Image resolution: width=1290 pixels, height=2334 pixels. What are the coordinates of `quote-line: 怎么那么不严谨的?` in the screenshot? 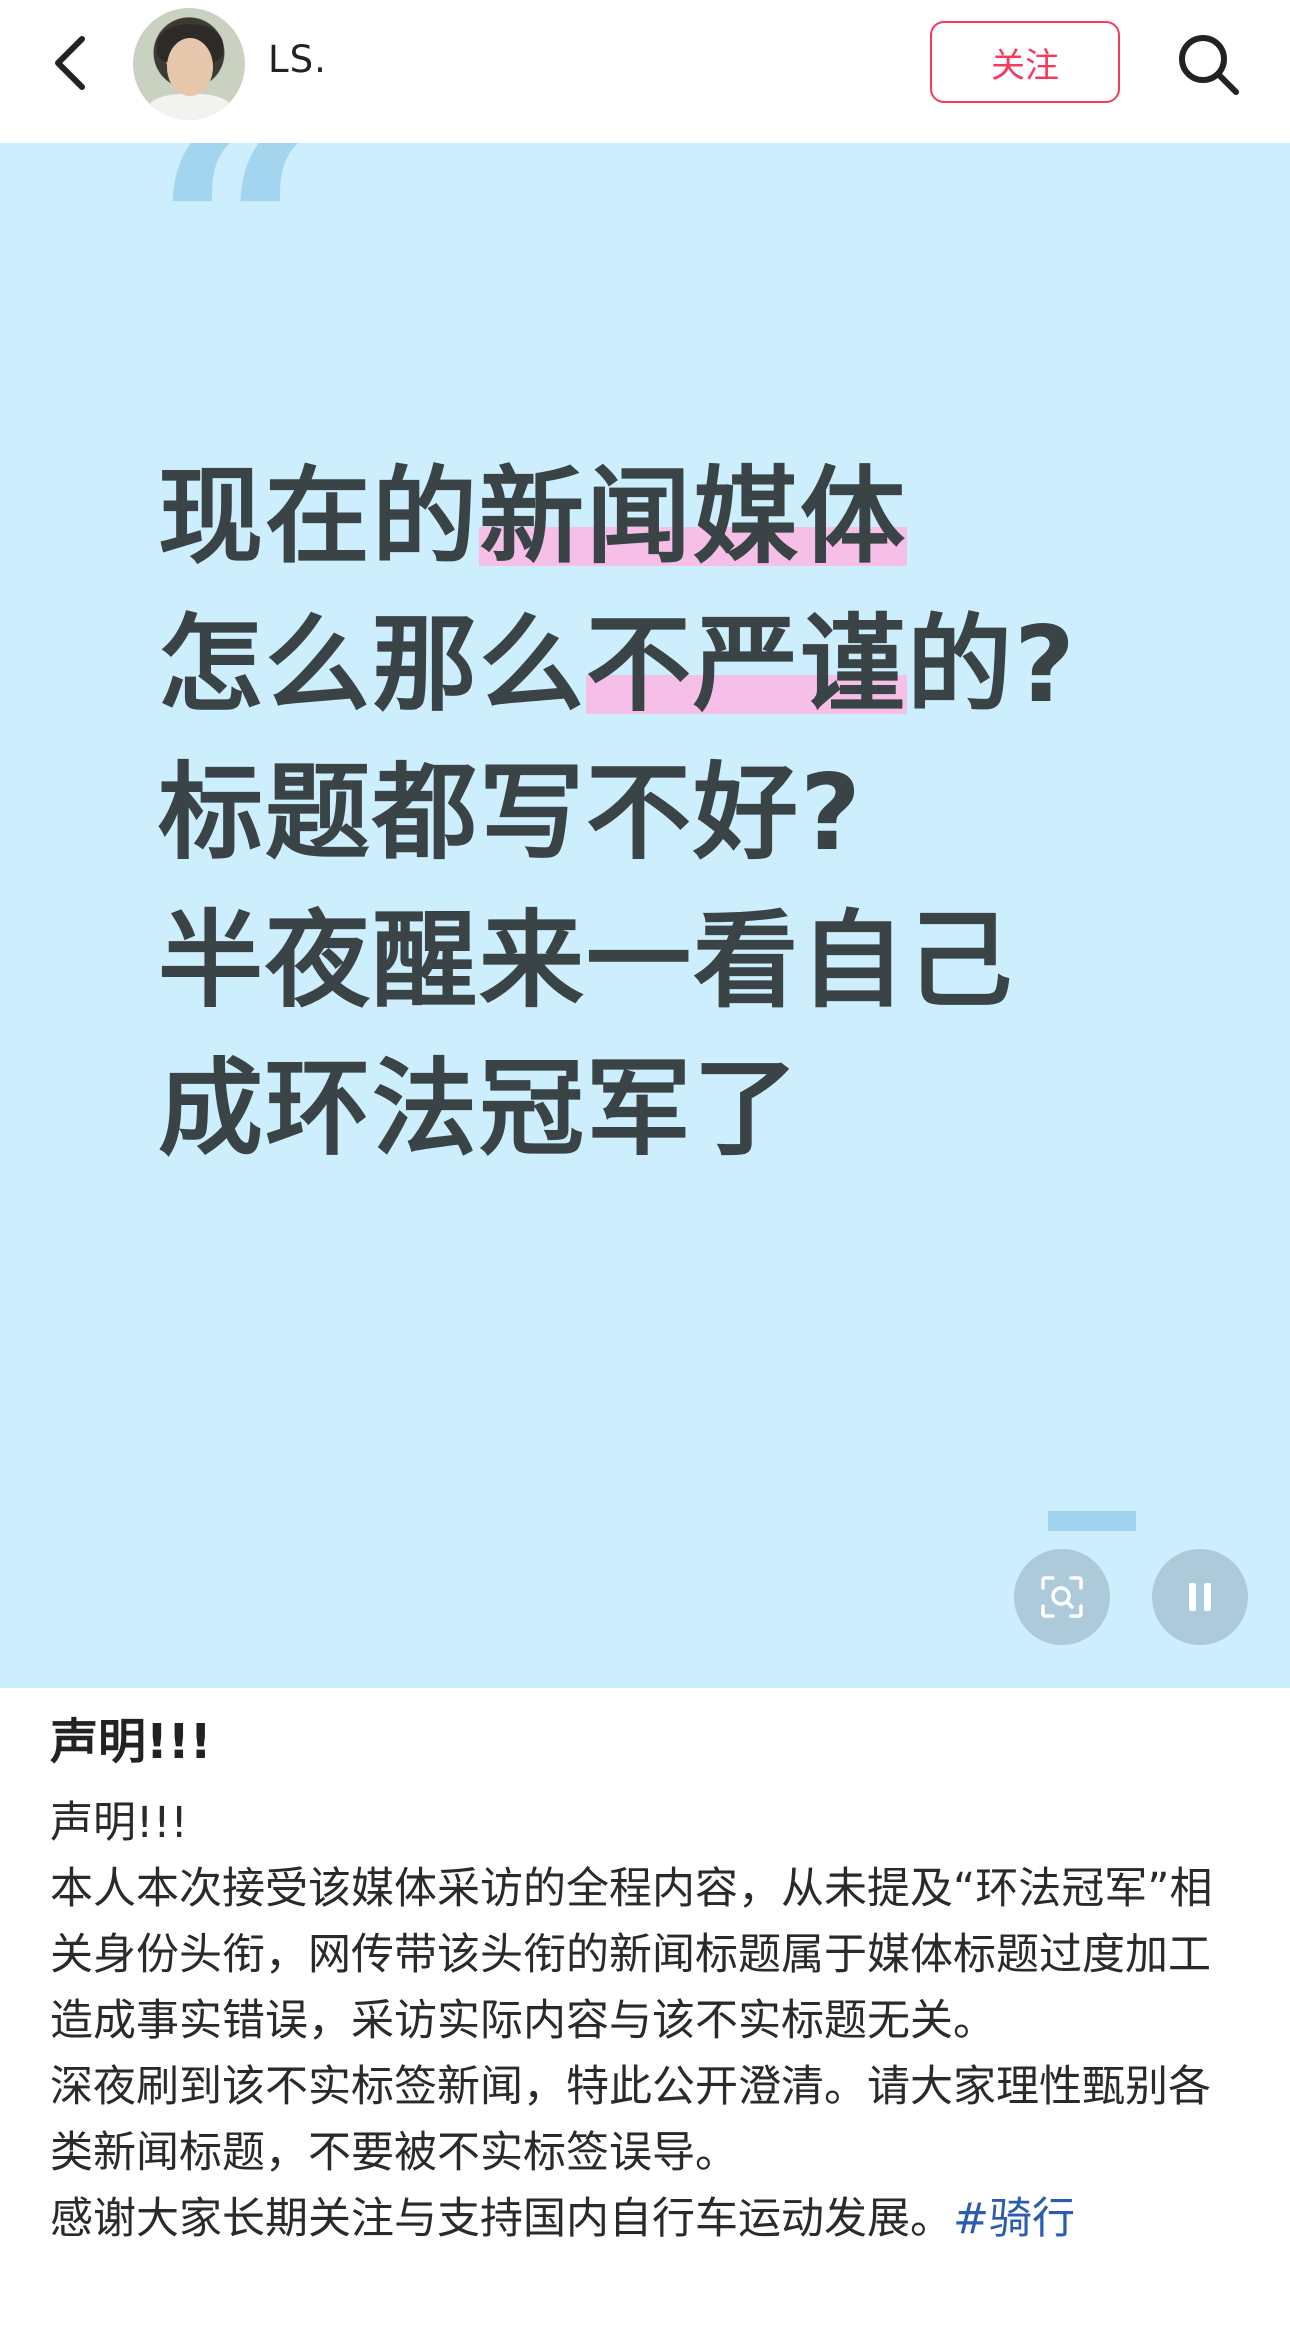 It's located at (617, 665).